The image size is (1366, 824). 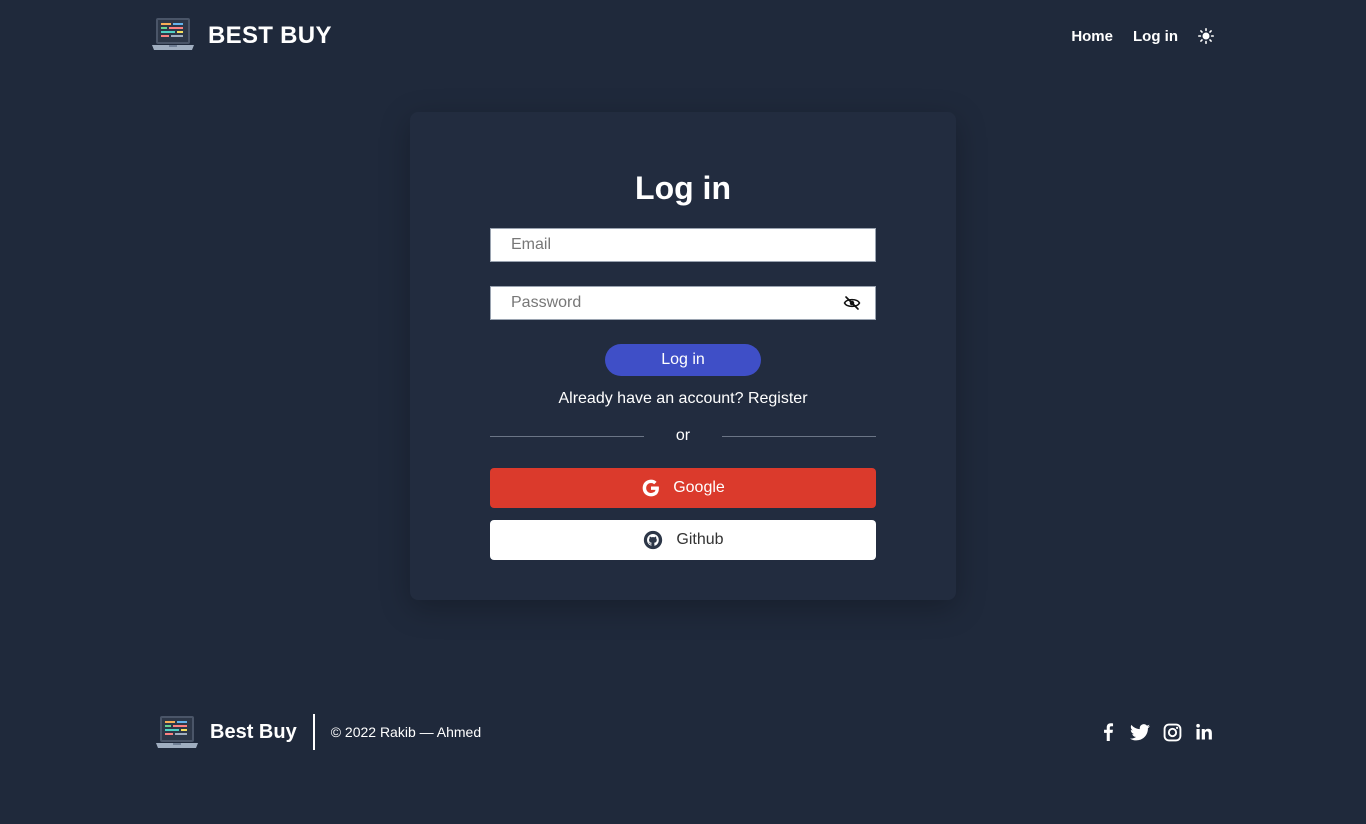 I want to click on copyright: © 2022 Rakib — Ahmed, so click(x=406, y=732).